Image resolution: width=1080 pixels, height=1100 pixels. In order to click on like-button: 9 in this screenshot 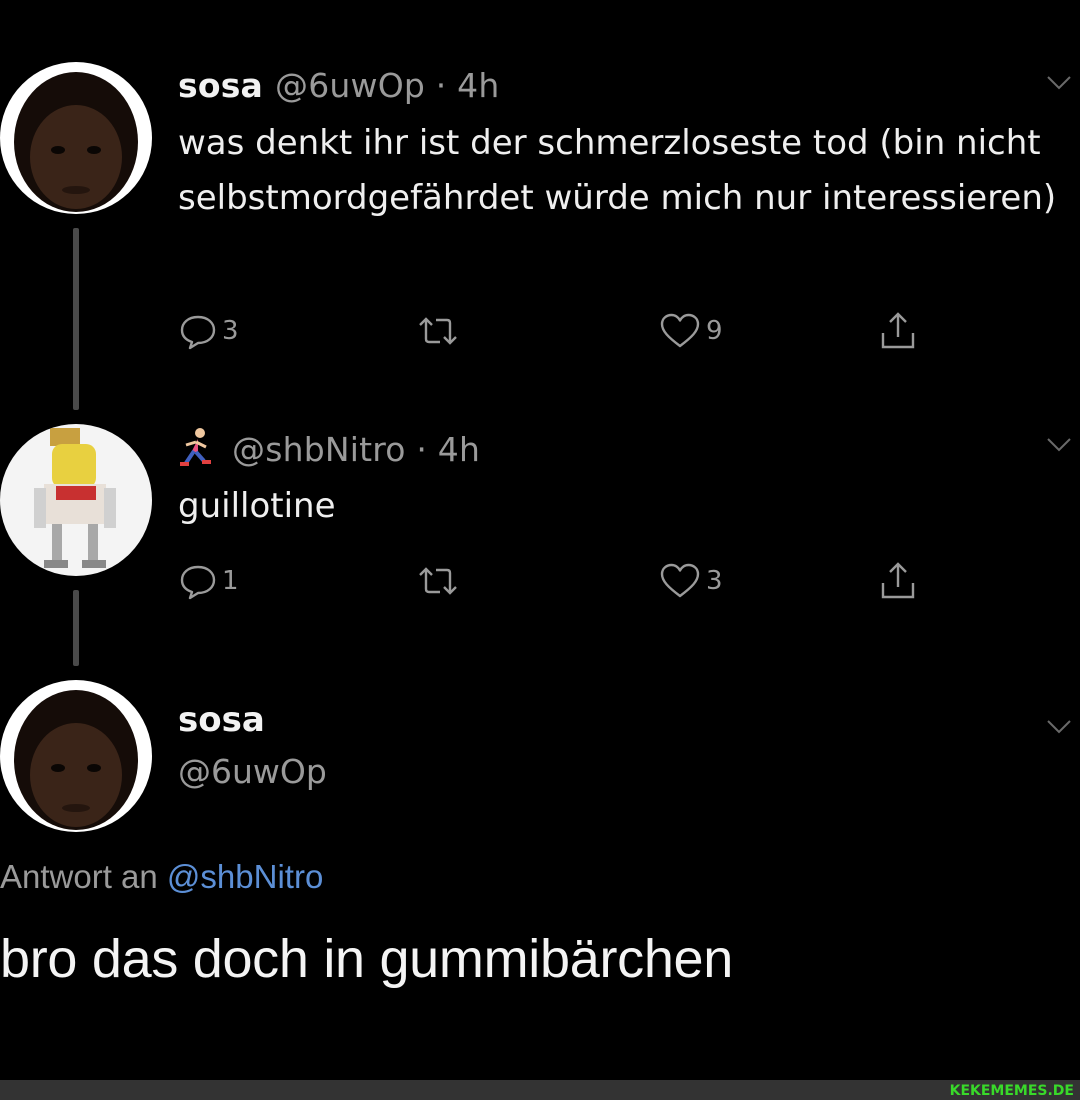, I will do `click(690, 331)`.